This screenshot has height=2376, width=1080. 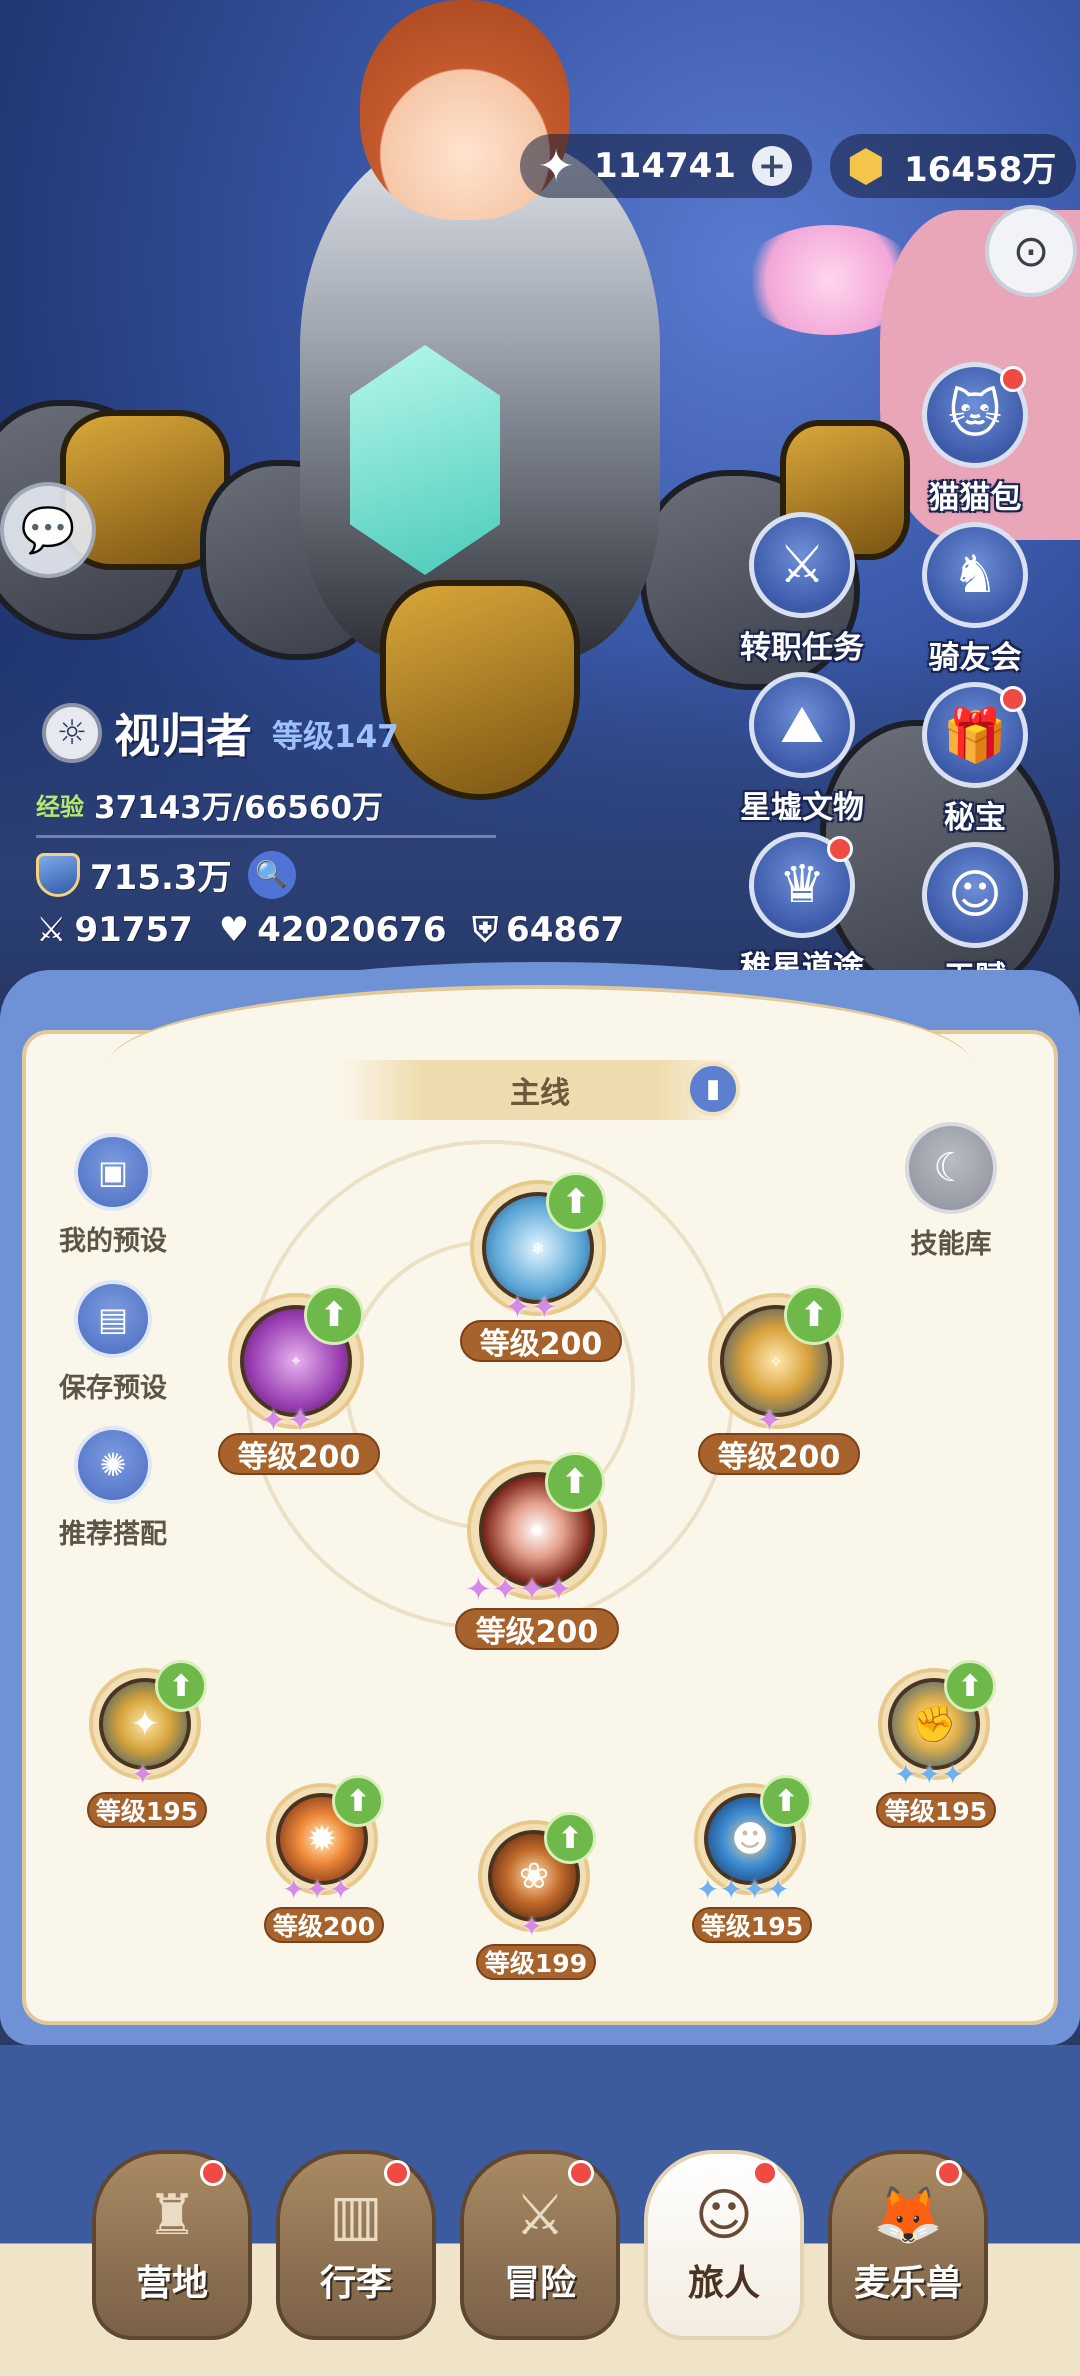 I want to click on gold-coin-icon: ⬢, so click(x=866, y=166).